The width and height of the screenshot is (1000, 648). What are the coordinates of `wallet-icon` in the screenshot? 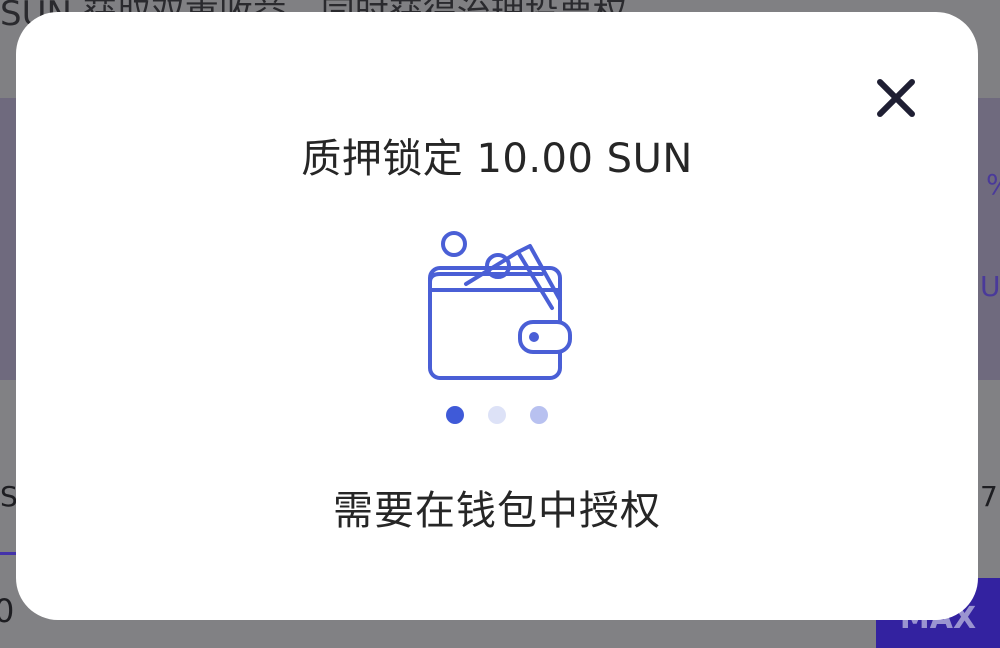 It's located at (500, 305).